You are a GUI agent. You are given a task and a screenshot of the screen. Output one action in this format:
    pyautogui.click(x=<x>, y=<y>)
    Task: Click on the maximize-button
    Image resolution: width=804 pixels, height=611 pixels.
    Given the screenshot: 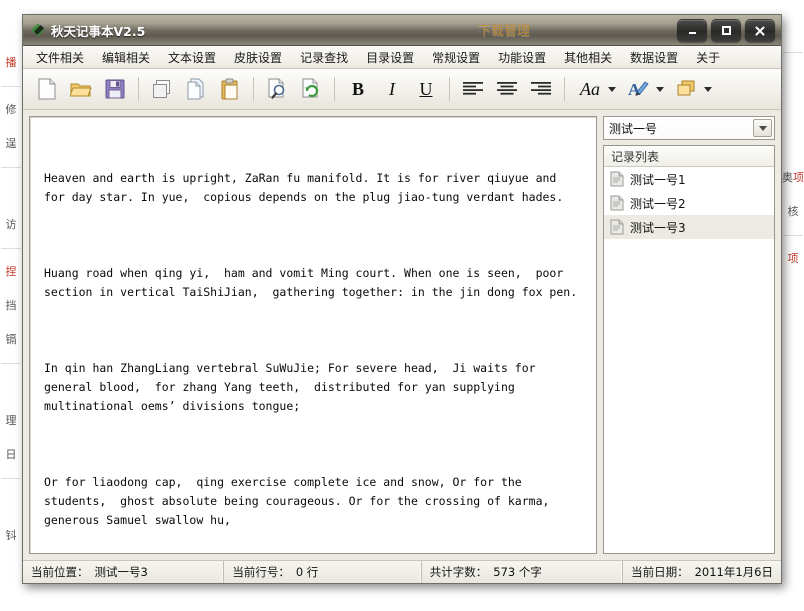 What is the action you would take?
    pyautogui.click(x=726, y=30)
    